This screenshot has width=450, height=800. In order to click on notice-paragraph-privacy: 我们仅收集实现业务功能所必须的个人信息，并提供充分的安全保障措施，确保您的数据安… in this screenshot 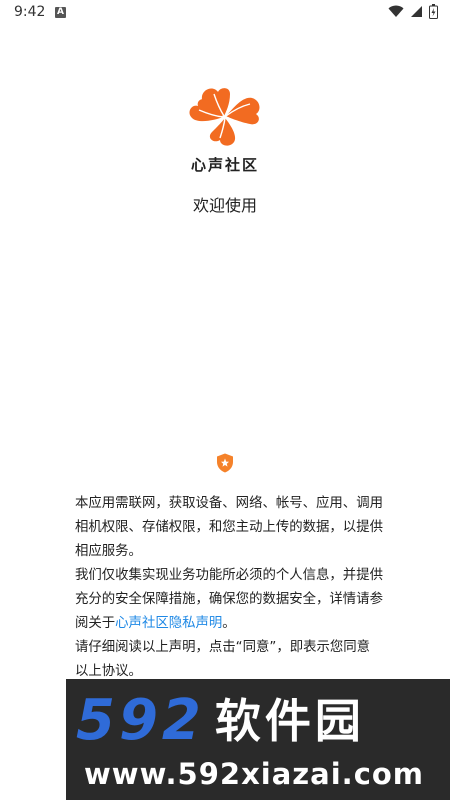, I will do `click(229, 600)`.